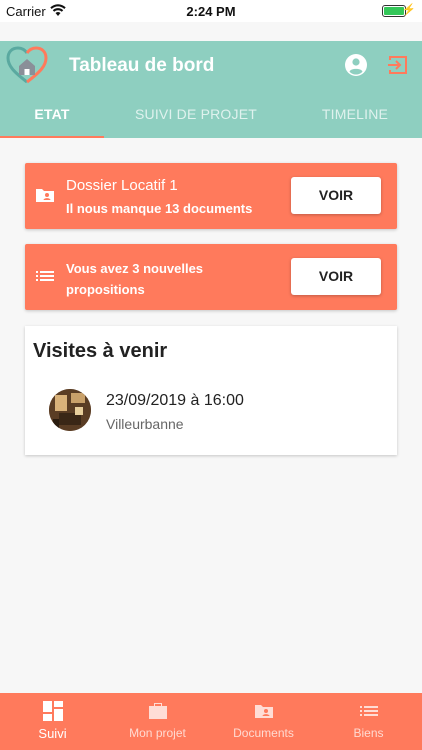 The image size is (422, 750). What do you see at coordinates (356, 65) in the screenshot?
I see `account-icon` at bounding box center [356, 65].